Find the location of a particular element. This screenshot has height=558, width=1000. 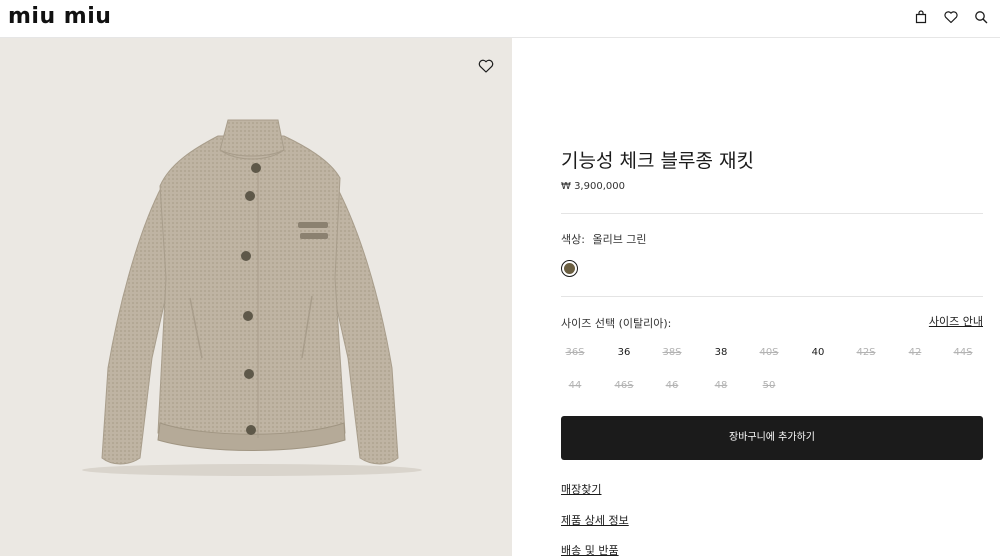

size-option: 42 is located at coordinates (915, 353).